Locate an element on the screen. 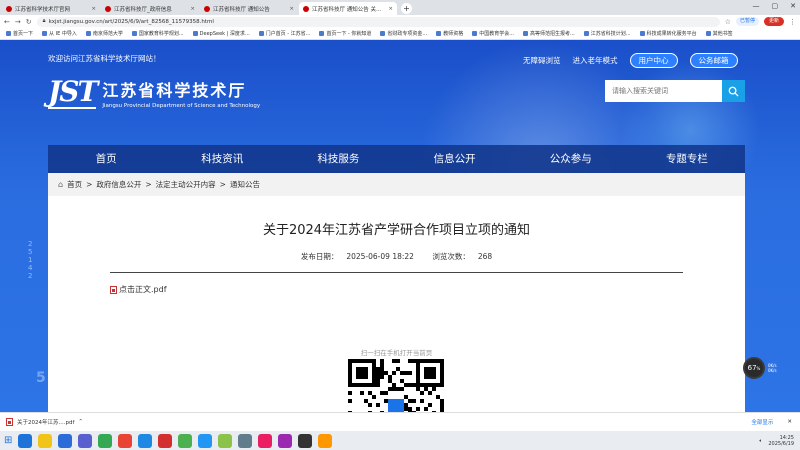 The height and width of the screenshot is (450, 800). reload-icon: ↻ is located at coordinates (29, 22).